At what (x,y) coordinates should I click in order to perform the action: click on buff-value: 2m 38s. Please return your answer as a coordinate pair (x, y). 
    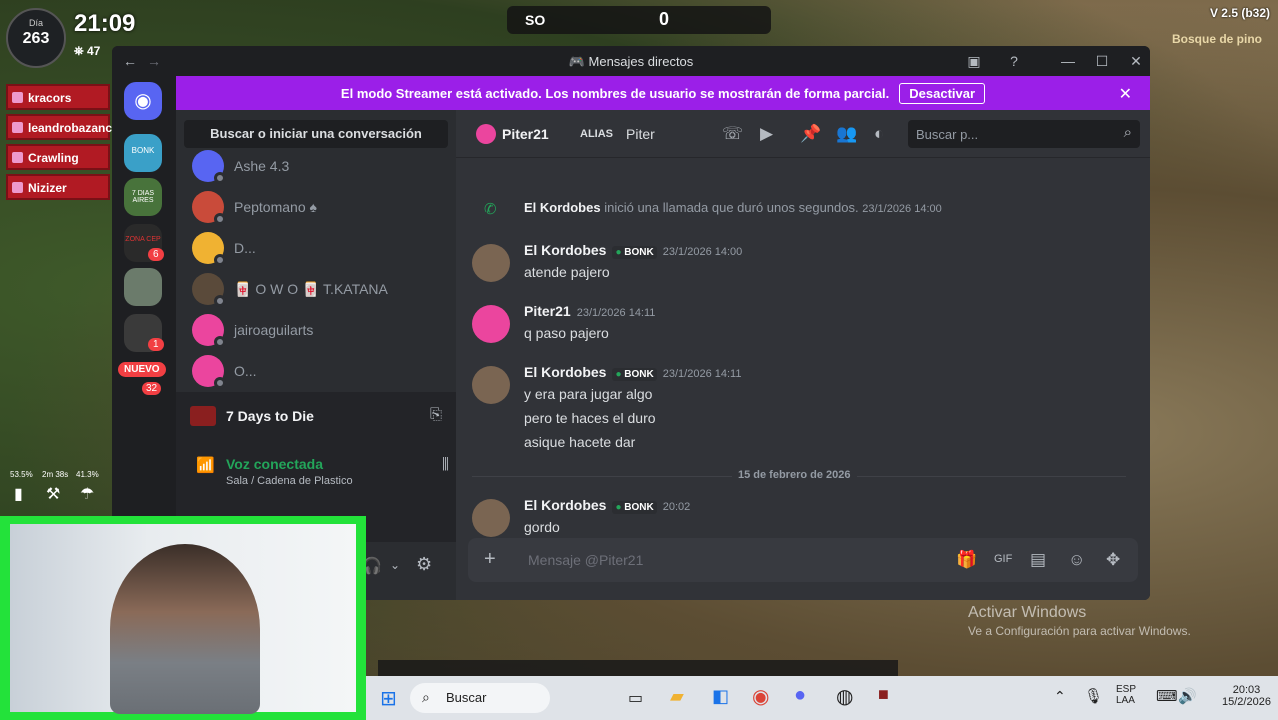
    Looking at the image, I should click on (55, 474).